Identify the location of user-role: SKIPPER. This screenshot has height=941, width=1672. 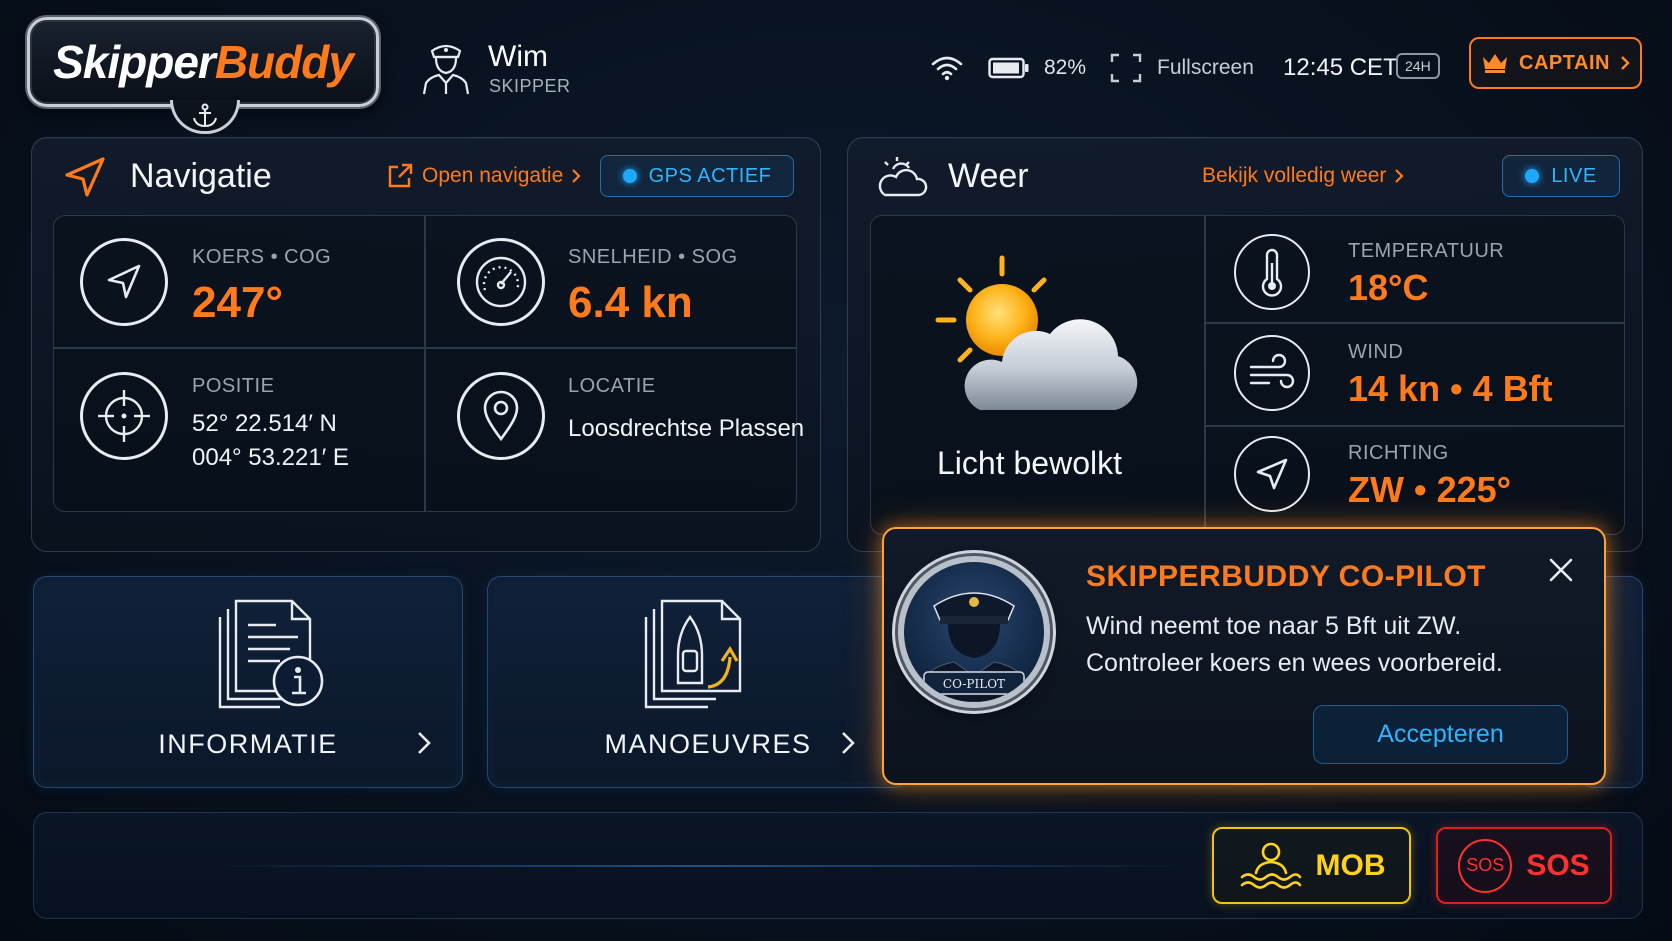
(530, 86).